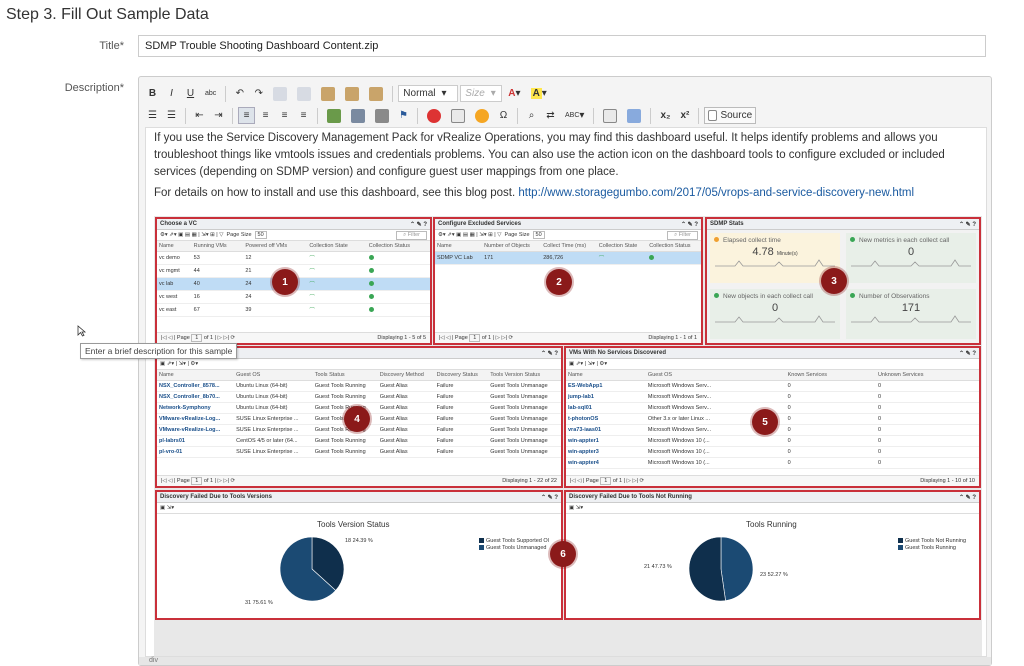 Image resolution: width=1024 pixels, height=666 pixels. What do you see at coordinates (772, 386) in the screenshot?
I see `table-row: ES-WebApp1 Microsoft Windows Serv... 0 0` at bounding box center [772, 386].